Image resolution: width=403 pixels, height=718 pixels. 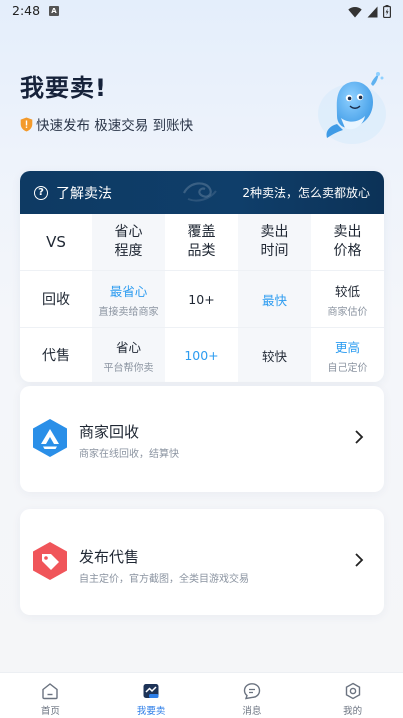 I want to click on vs-cell: VS, so click(x=56, y=242).